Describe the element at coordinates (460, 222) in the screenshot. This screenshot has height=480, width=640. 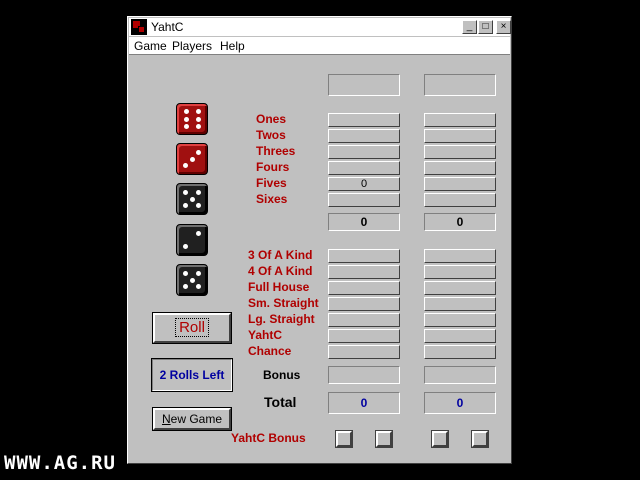
I see `player2-upper-subtotal: 0` at that location.